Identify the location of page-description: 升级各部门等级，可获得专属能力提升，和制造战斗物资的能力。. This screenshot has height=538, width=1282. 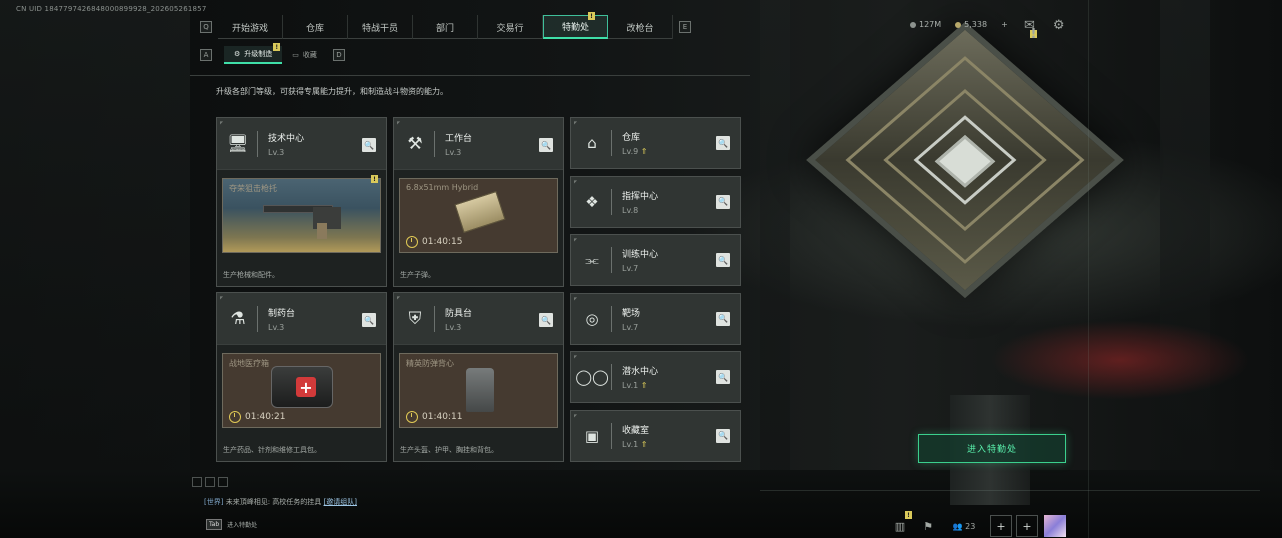
(332, 91).